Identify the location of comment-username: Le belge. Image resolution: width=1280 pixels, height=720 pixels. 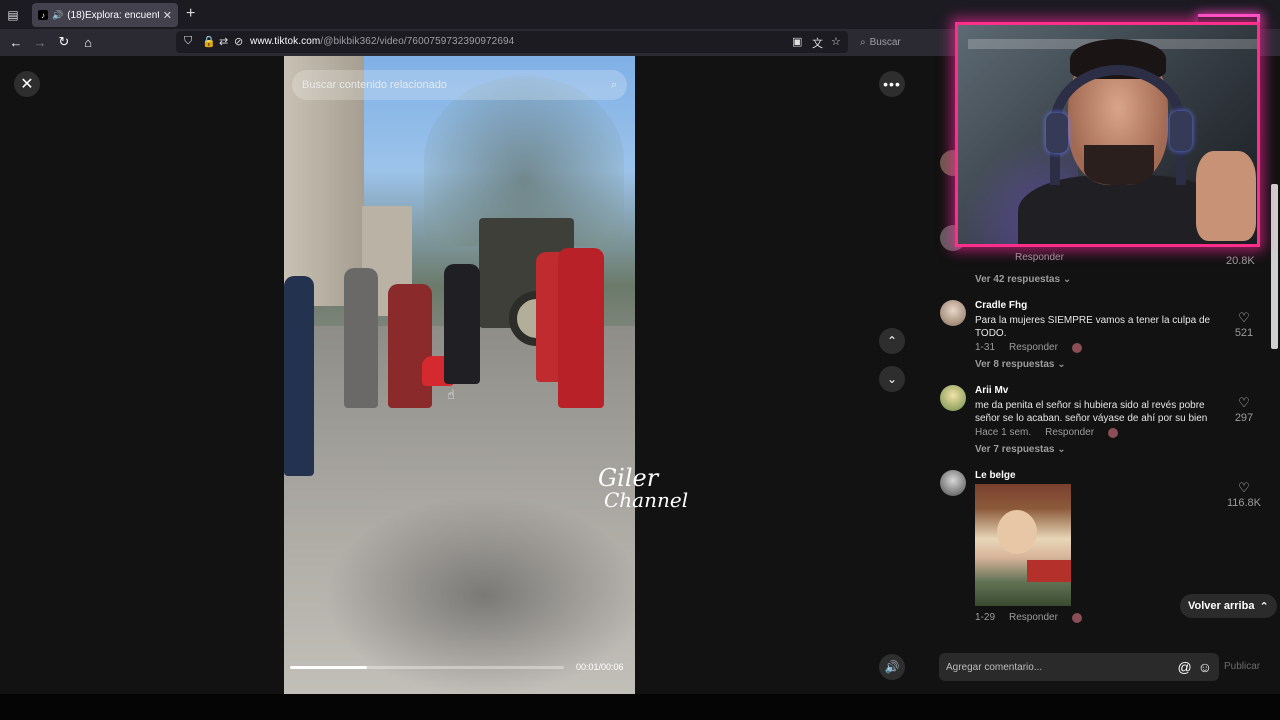
(1099, 475).